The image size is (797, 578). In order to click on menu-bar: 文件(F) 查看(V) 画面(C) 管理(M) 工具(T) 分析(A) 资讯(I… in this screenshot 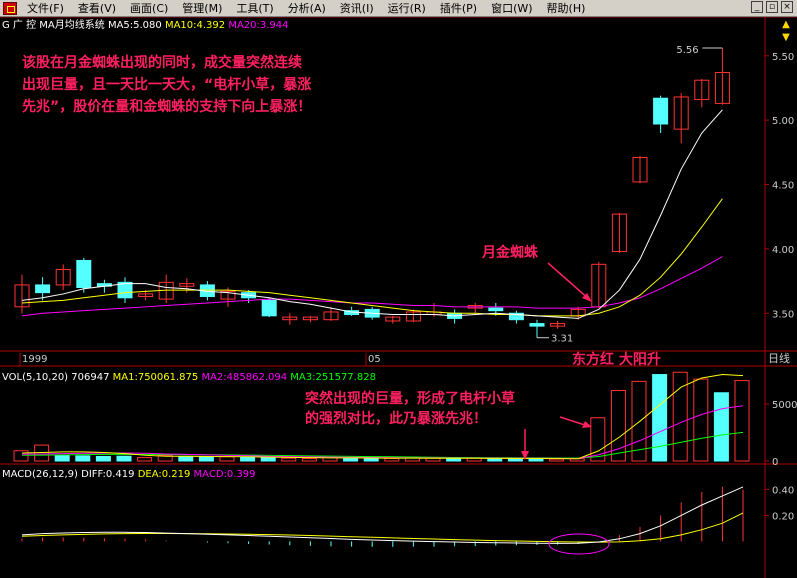, I will do `click(398, 8)`.